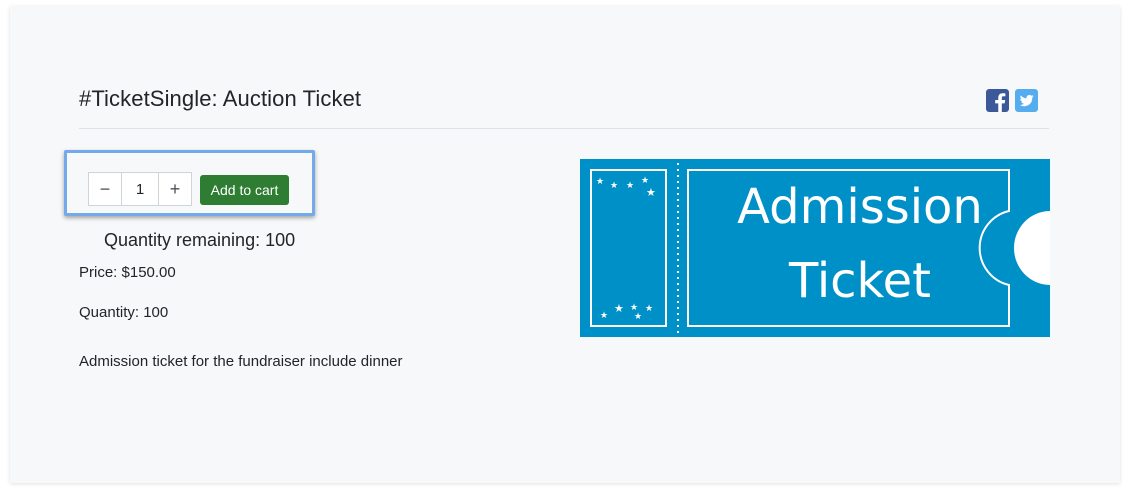 This screenshot has height=492, width=1131. Describe the element at coordinates (997, 100) in the screenshot. I see `facebook-icon` at that location.